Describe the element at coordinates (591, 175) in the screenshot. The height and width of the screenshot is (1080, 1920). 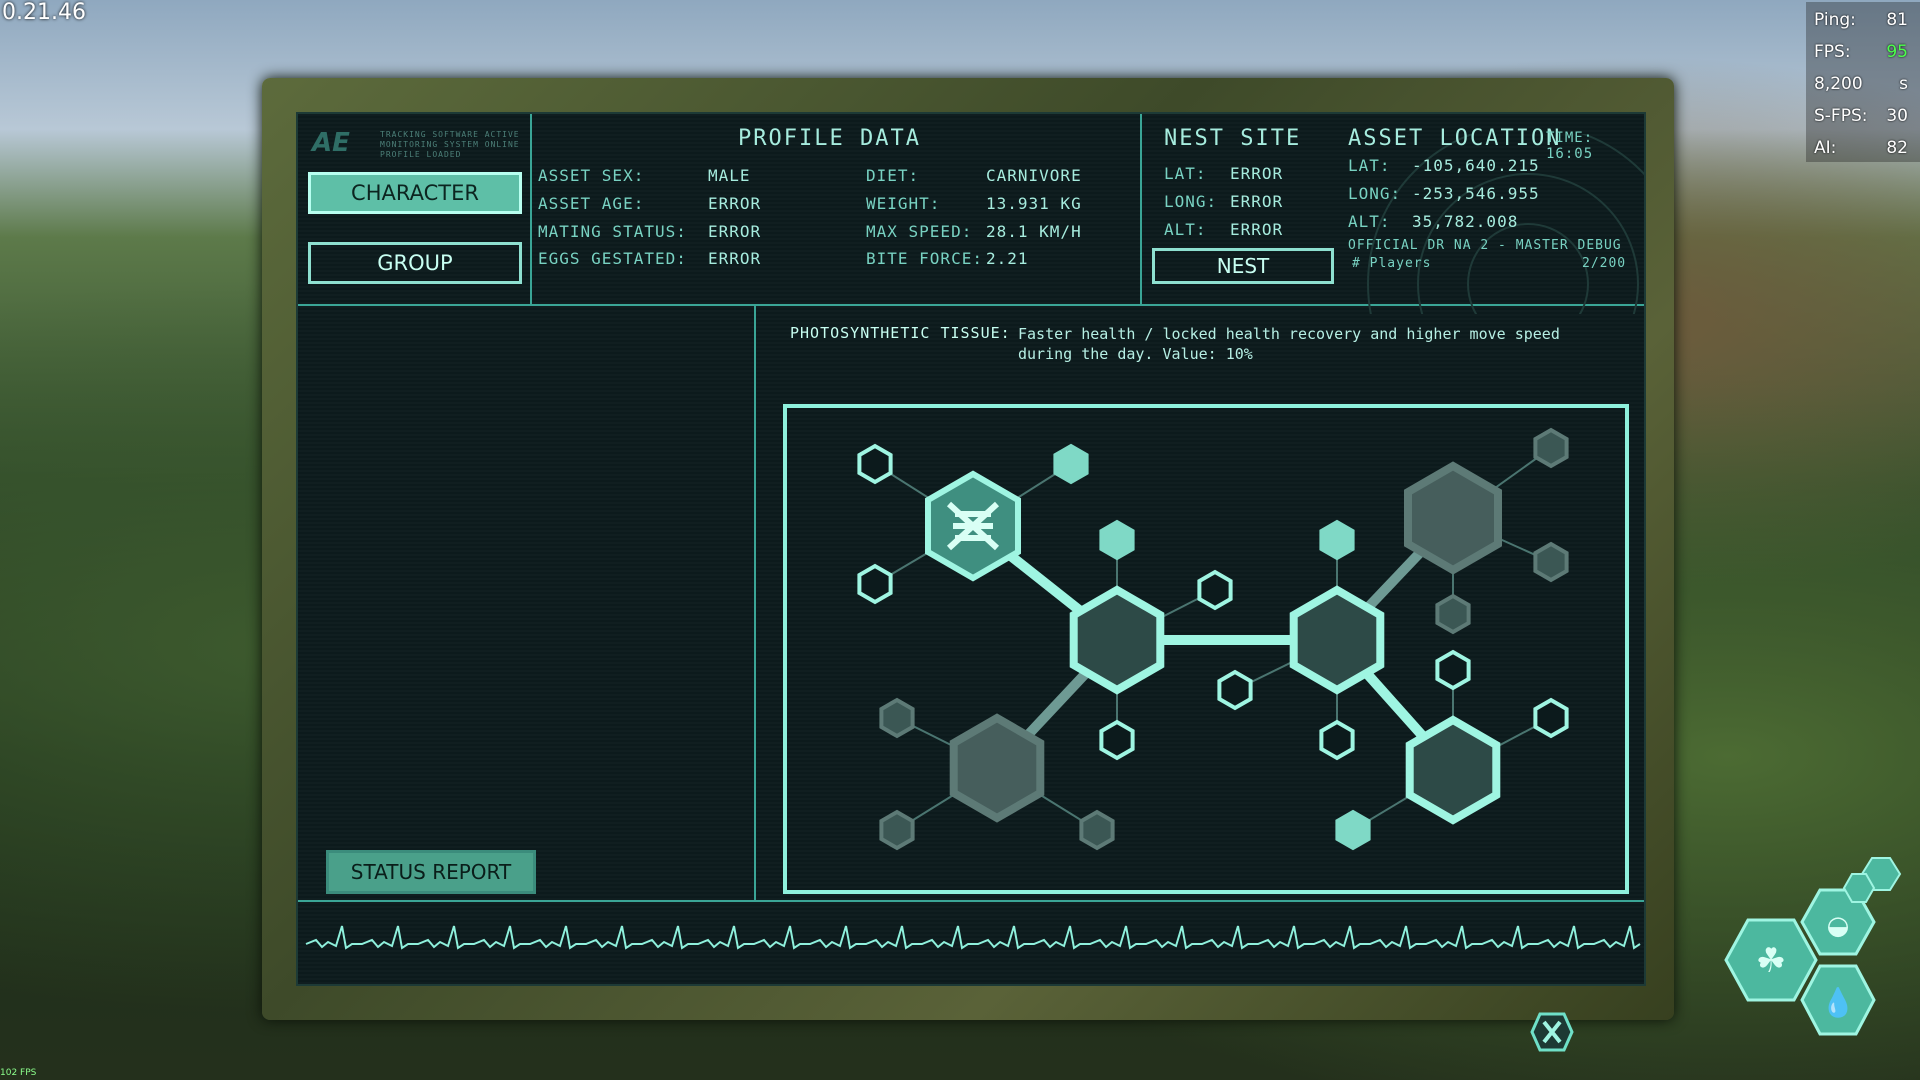
I see `profile-label: ASSET SEX:` at that location.